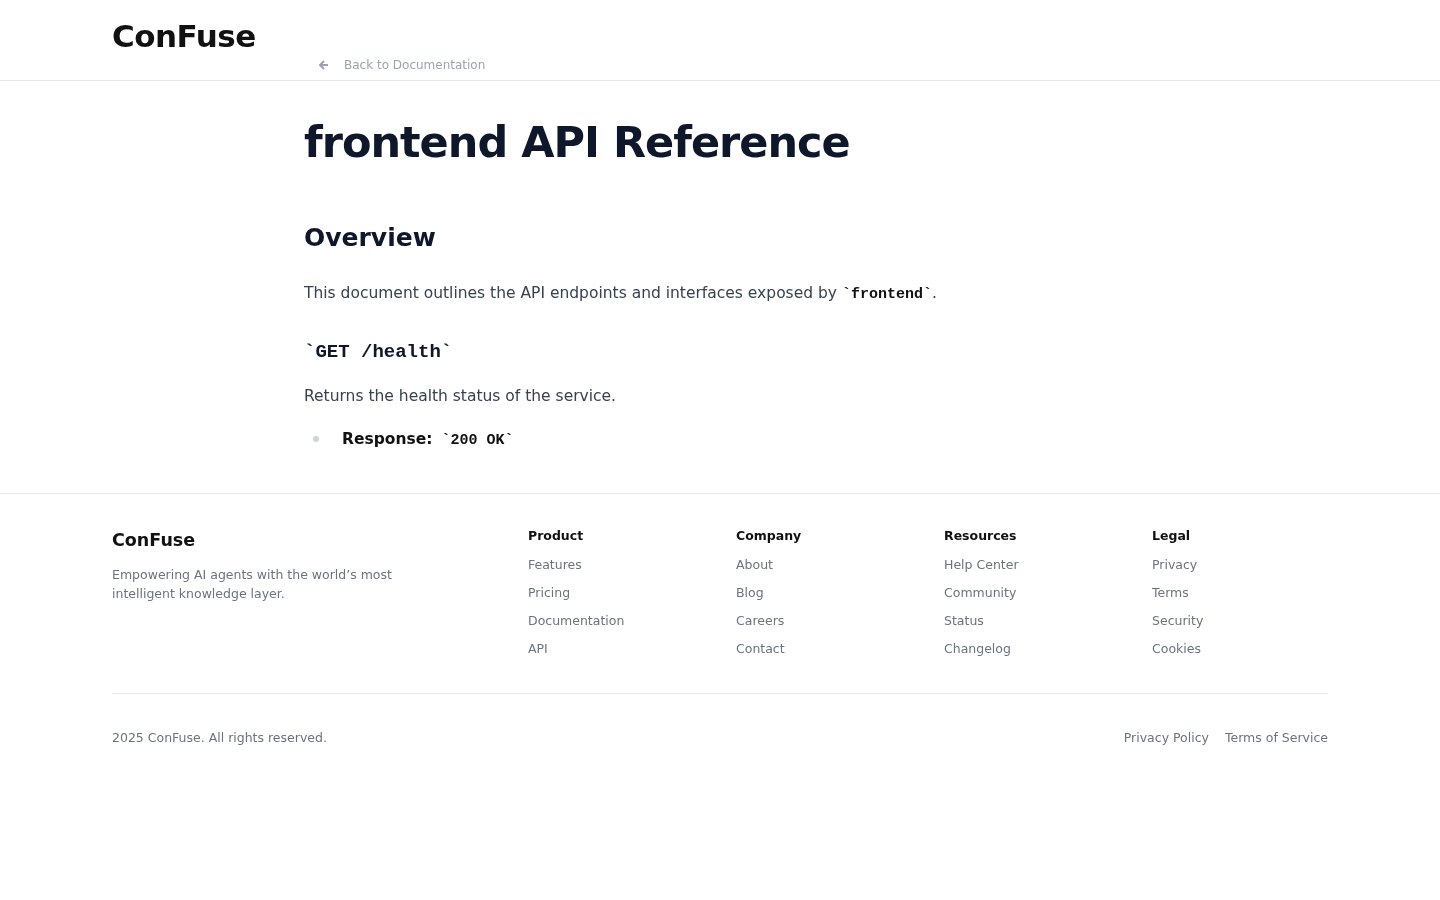 This screenshot has width=1440, height=900. I want to click on footer-link: Careers, so click(840, 620).